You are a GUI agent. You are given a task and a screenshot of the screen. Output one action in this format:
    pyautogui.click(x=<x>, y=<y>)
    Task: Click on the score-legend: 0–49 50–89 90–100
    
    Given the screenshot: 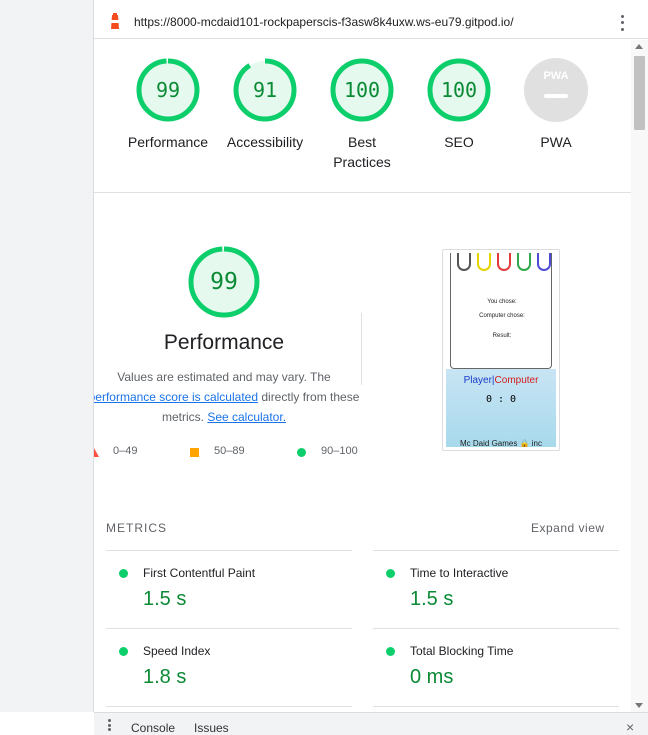 What is the action you would take?
    pyautogui.click(x=234, y=453)
    